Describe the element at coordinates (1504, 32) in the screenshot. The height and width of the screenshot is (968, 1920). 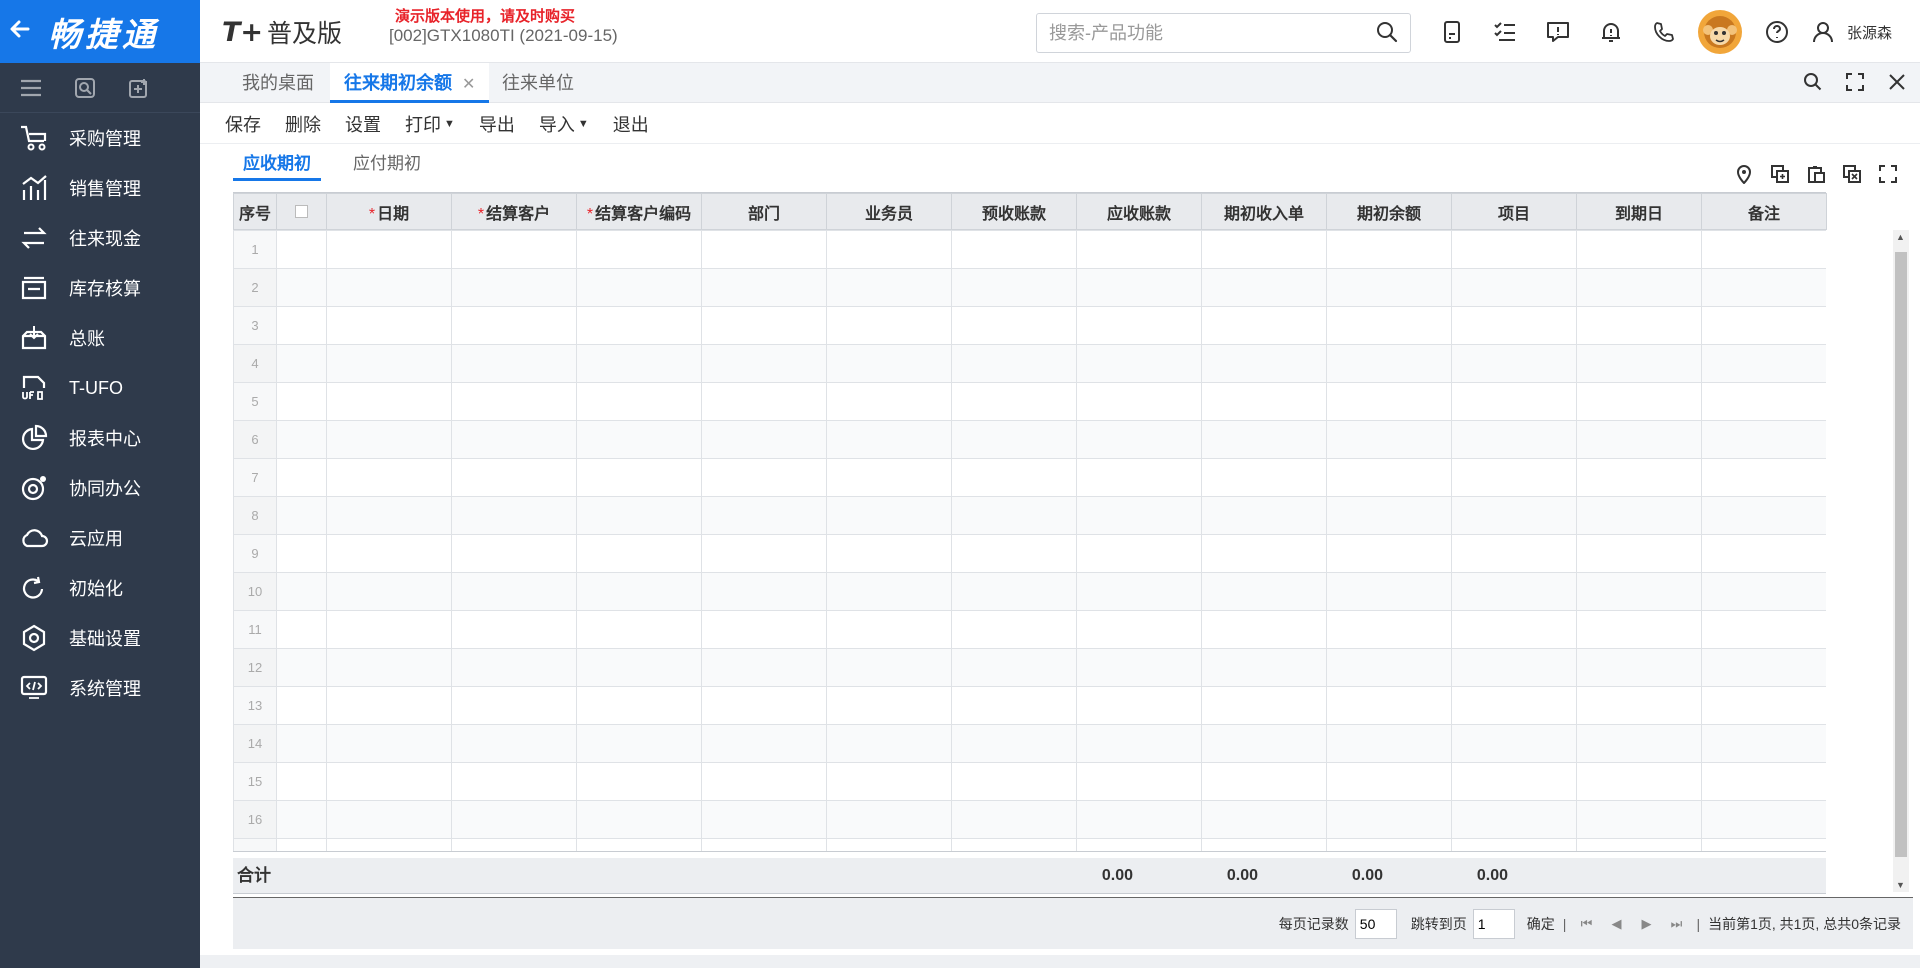
I see `task-list-icon` at that location.